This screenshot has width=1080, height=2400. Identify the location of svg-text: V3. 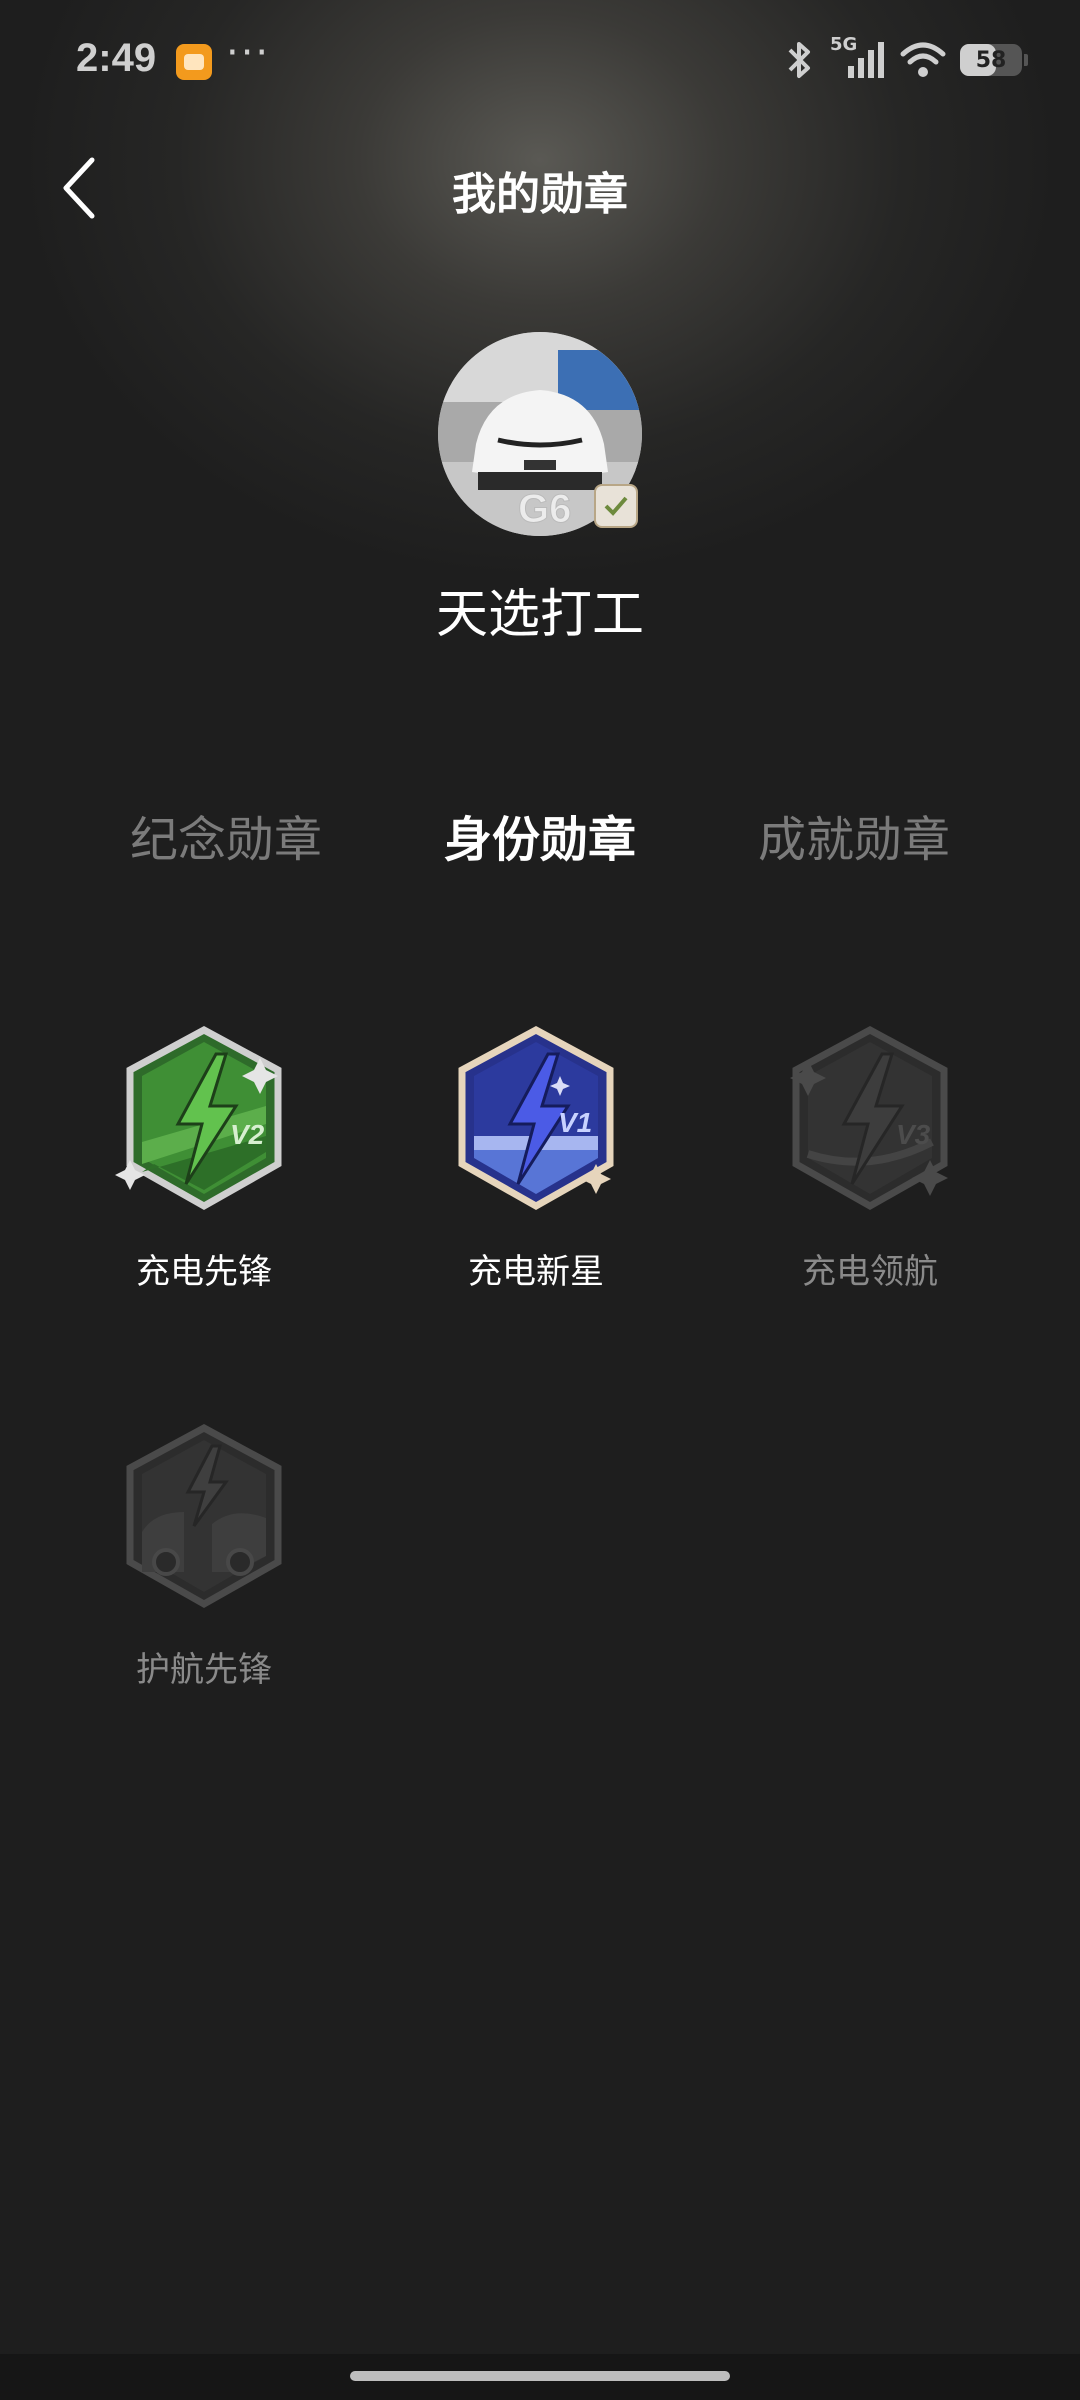
(913, 1134).